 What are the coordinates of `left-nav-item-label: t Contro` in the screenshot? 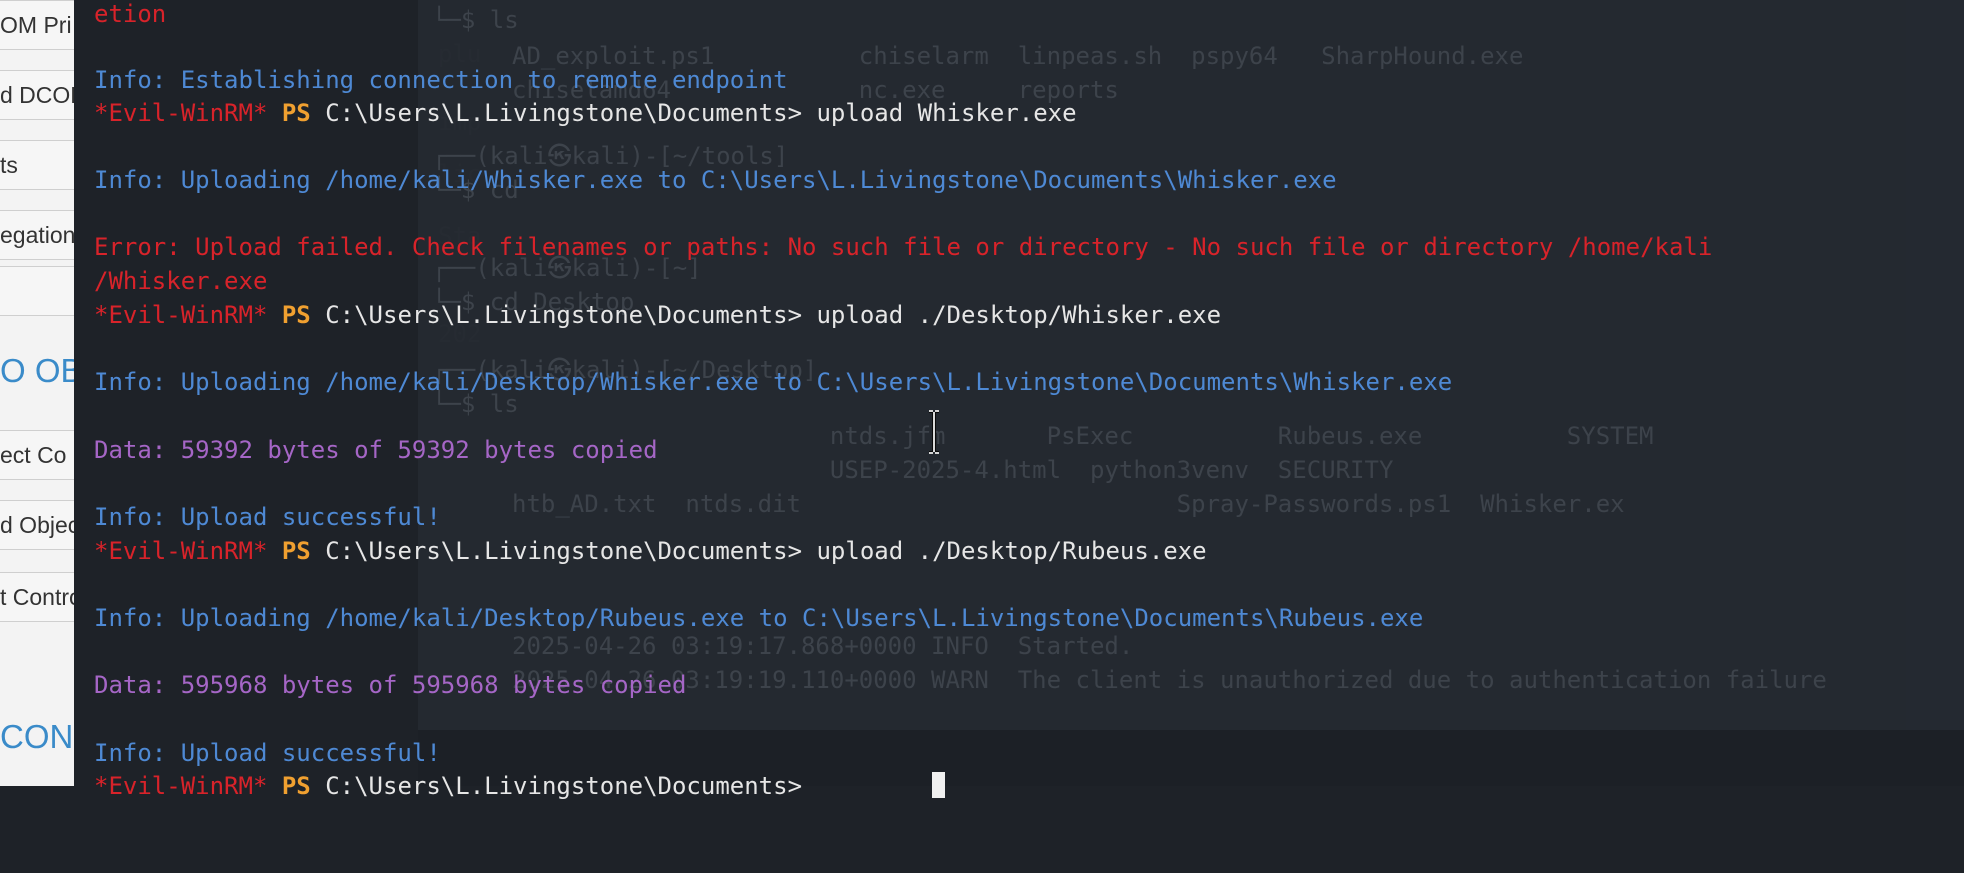 It's located at (37, 597).